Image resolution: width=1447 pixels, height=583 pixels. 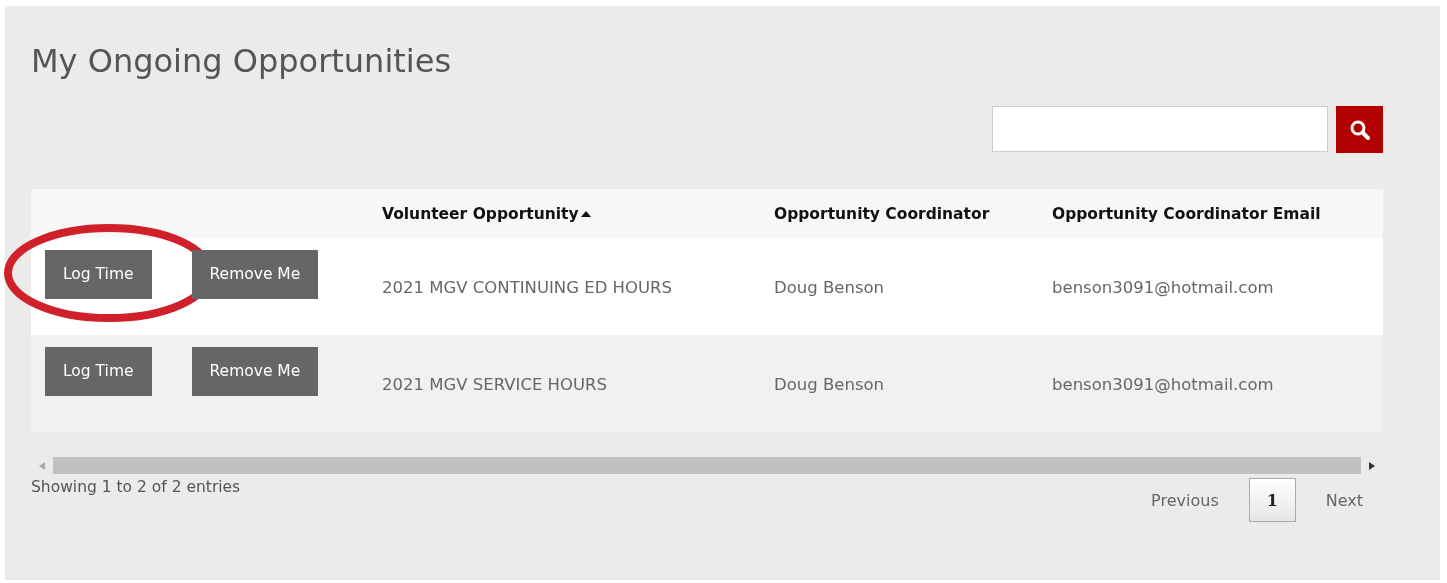 I want to click on next-link: Next, so click(x=1344, y=500).